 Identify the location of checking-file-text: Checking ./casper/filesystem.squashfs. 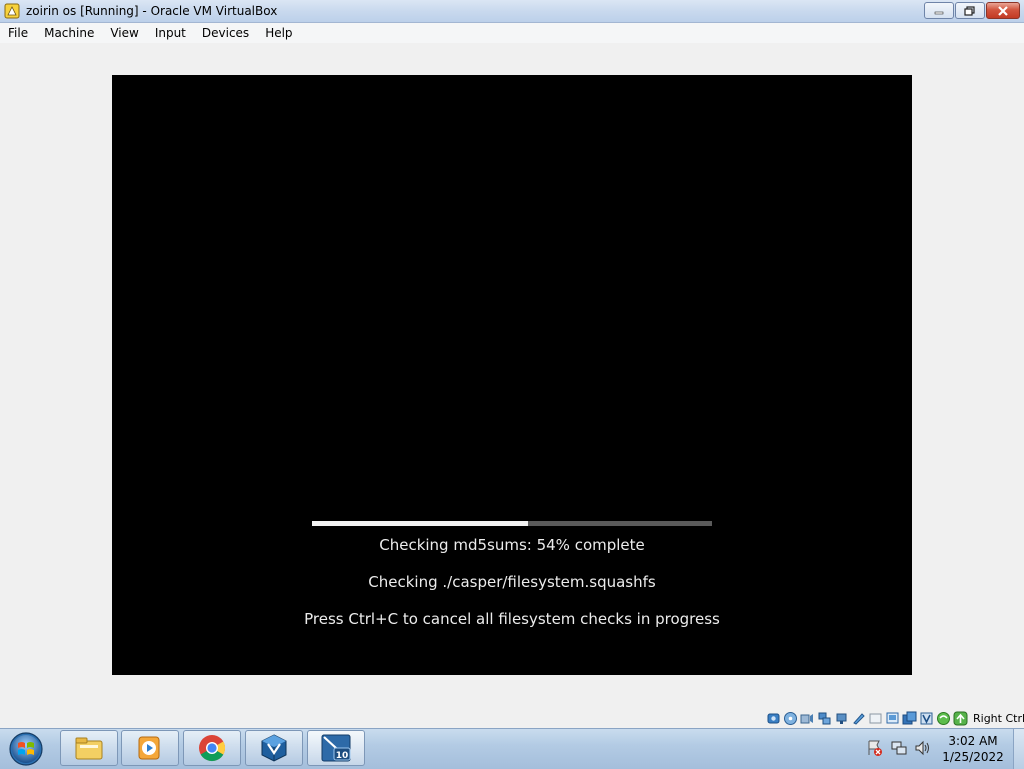
(512, 582).